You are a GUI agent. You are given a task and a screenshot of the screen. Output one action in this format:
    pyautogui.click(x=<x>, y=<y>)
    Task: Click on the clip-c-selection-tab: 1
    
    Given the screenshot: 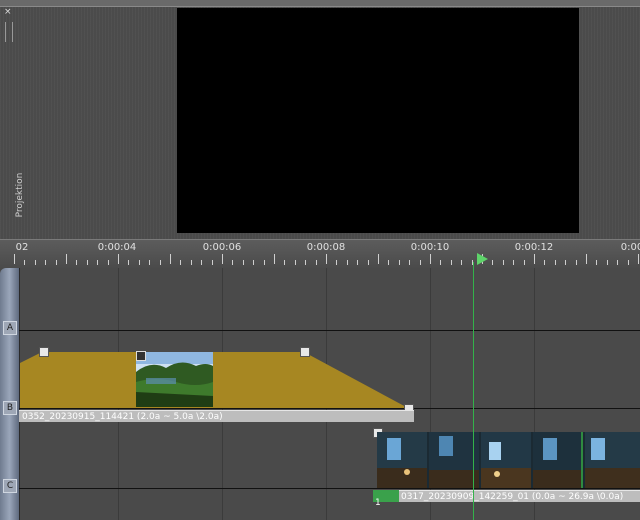 What is the action you would take?
    pyautogui.click(x=386, y=499)
    